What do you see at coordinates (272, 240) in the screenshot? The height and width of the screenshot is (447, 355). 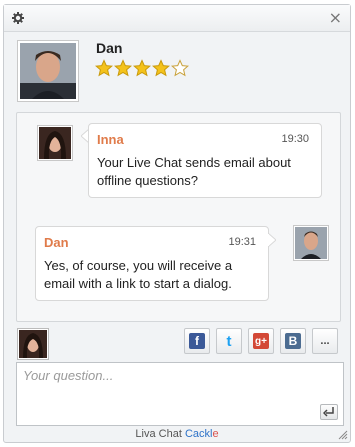 I see `bubble-pointer` at bounding box center [272, 240].